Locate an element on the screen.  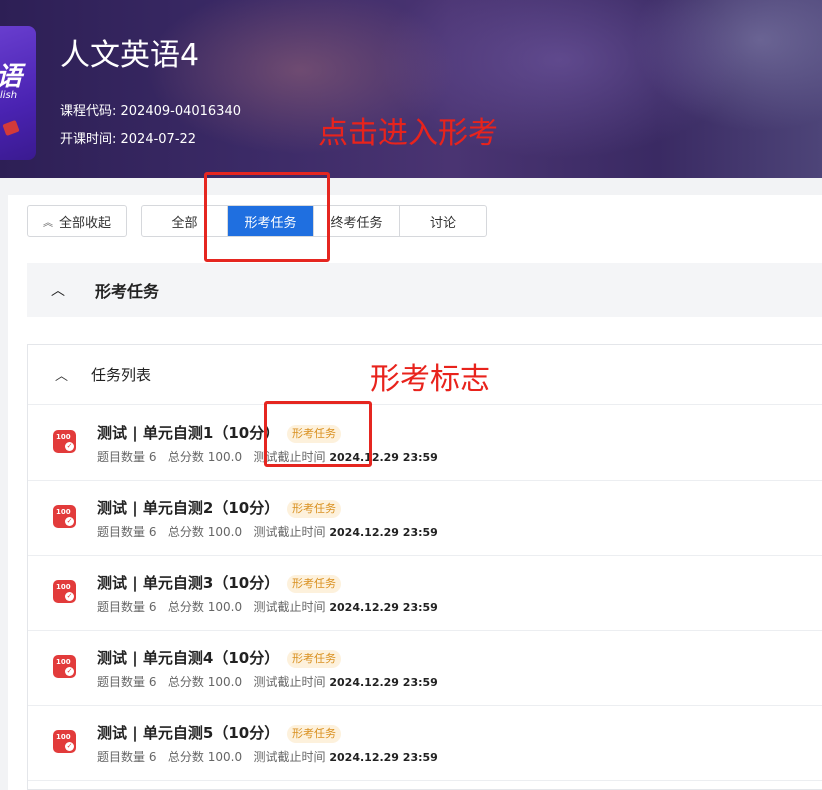
section-title: 形考任务 is located at coordinates (127, 291).